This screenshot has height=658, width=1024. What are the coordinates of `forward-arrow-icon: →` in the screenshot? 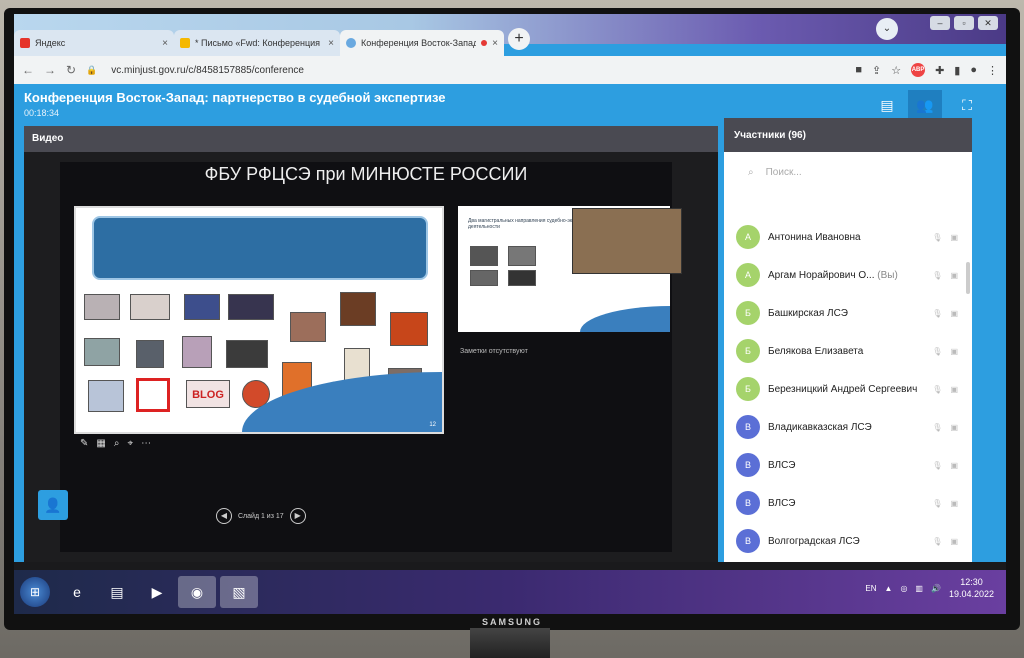 It's located at (50, 70).